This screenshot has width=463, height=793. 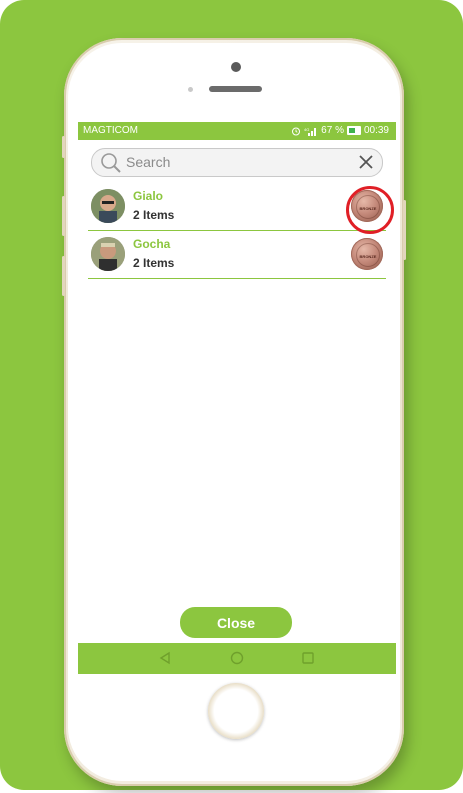 What do you see at coordinates (236, 67) in the screenshot?
I see `front-camera` at bounding box center [236, 67].